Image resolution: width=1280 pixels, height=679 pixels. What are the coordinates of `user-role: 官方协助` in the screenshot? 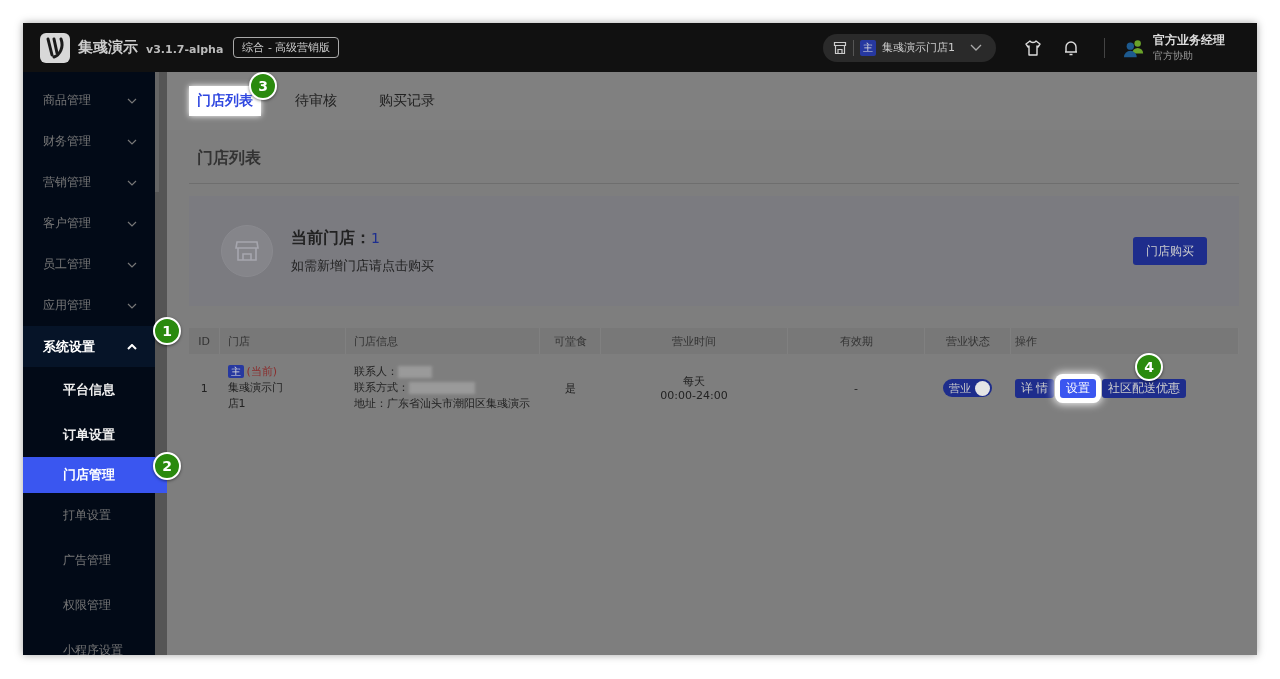 It's located at (1173, 56).